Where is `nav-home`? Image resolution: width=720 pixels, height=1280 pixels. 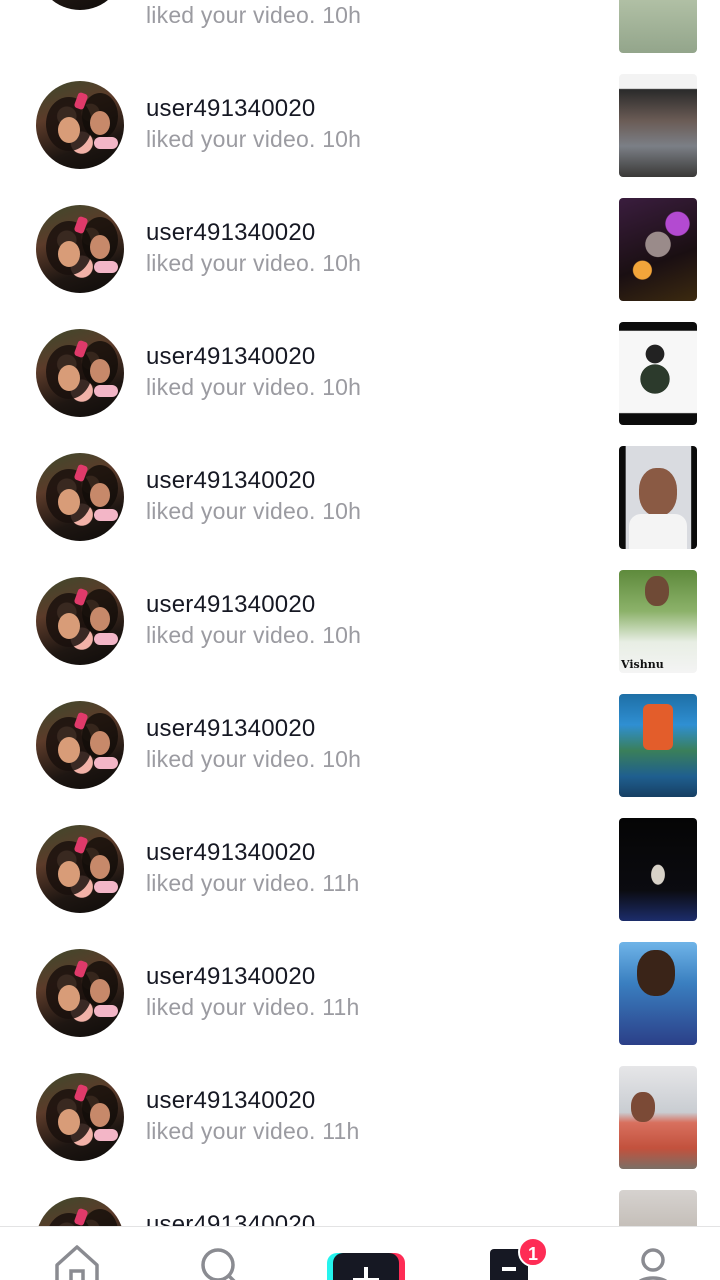 nav-home is located at coordinates (77, 1253).